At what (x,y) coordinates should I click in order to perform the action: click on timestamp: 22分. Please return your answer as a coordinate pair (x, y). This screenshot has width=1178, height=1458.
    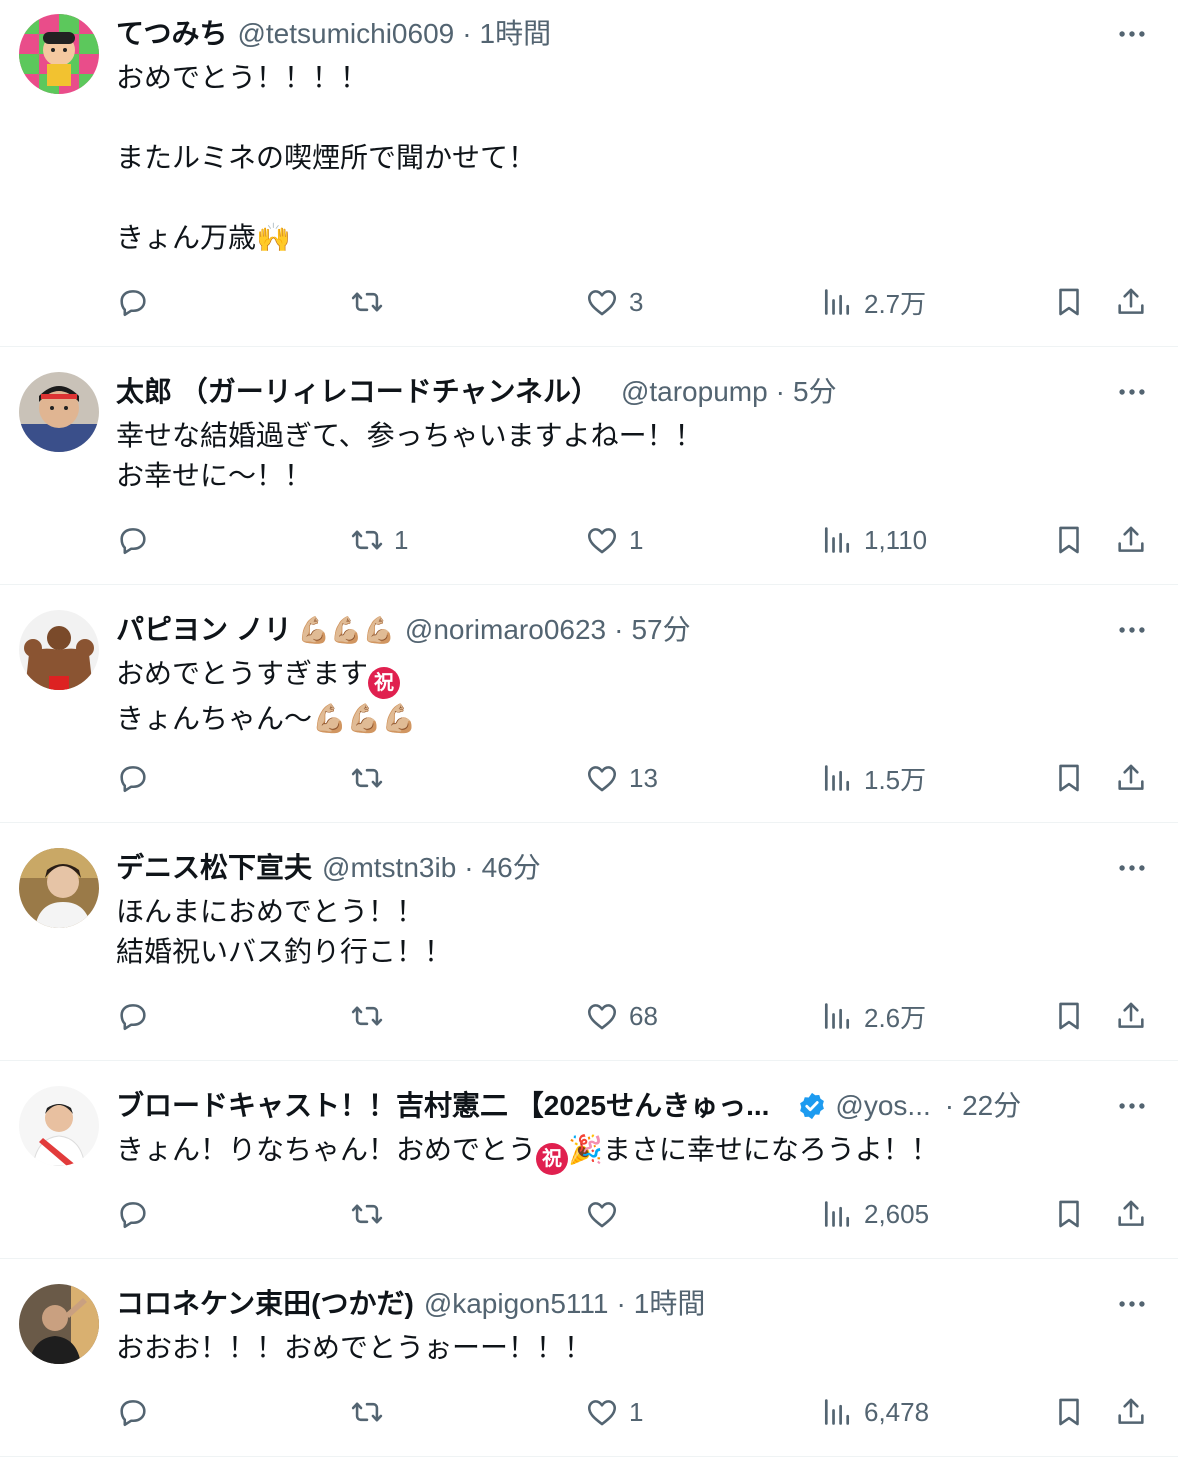
    Looking at the image, I should click on (991, 1106).